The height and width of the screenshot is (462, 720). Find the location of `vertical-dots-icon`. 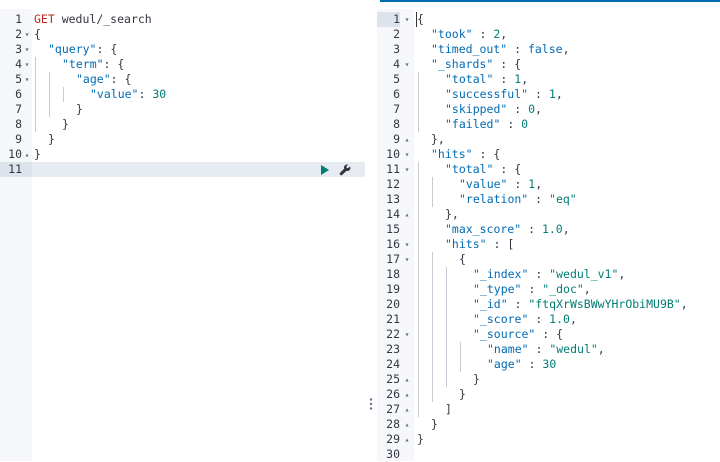

vertical-dots-icon is located at coordinates (371, 404).